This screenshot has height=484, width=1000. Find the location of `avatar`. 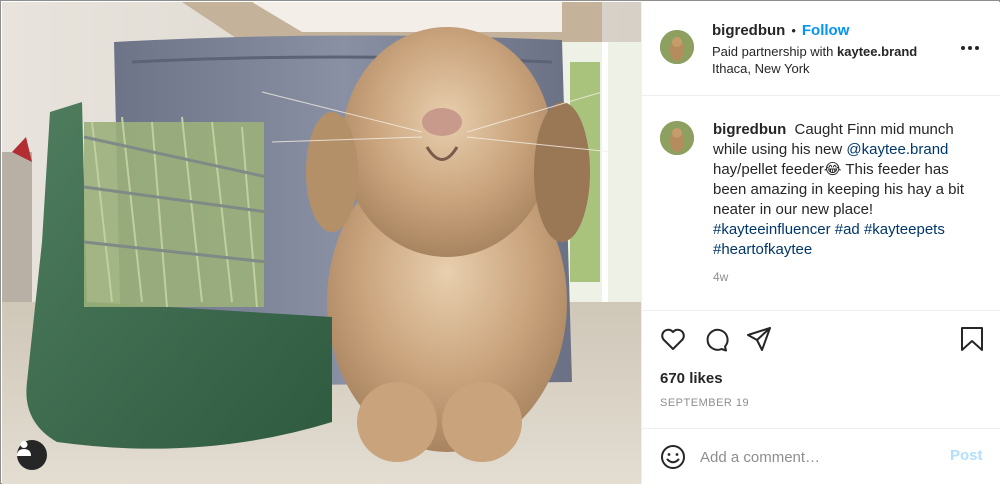

avatar is located at coordinates (677, 47).